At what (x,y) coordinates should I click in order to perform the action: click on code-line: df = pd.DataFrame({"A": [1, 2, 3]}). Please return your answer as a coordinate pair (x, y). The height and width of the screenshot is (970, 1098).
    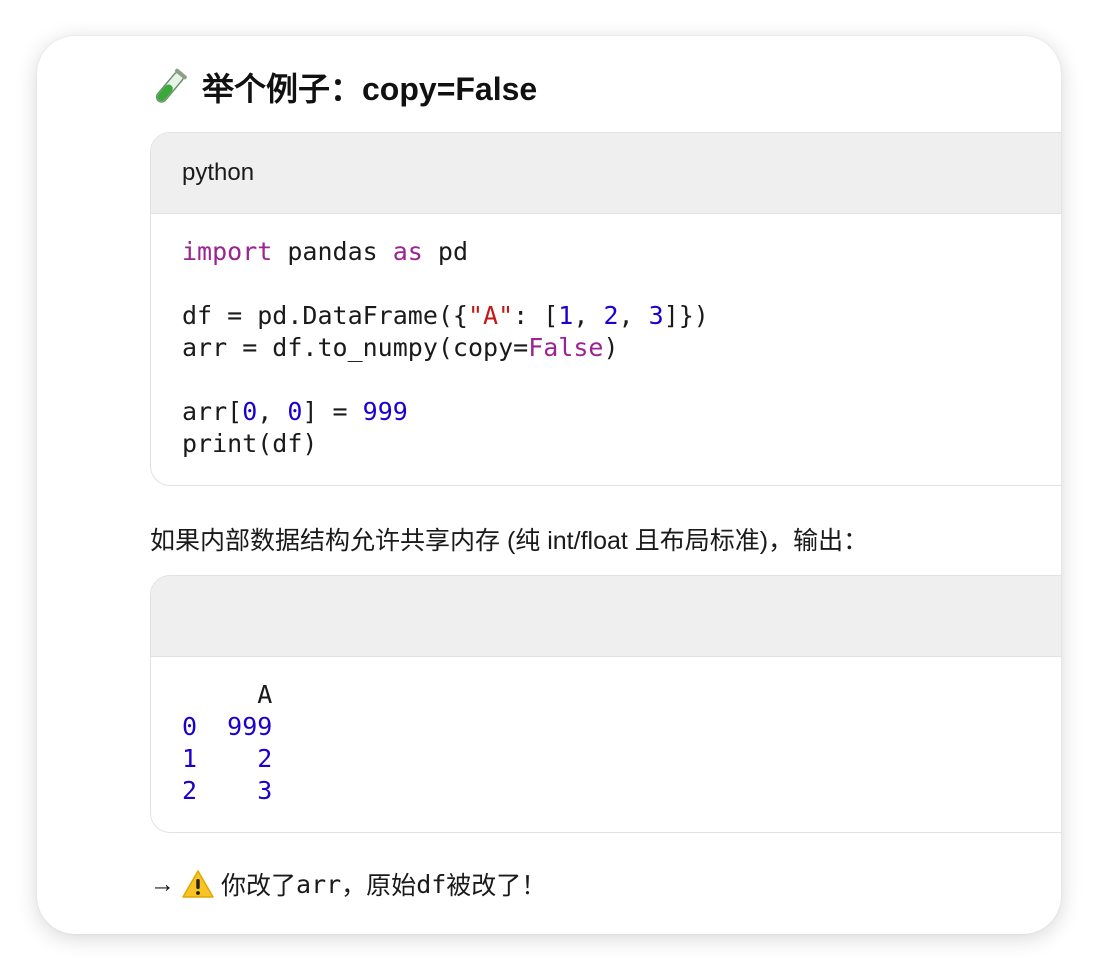
    Looking at the image, I should click on (445, 315).